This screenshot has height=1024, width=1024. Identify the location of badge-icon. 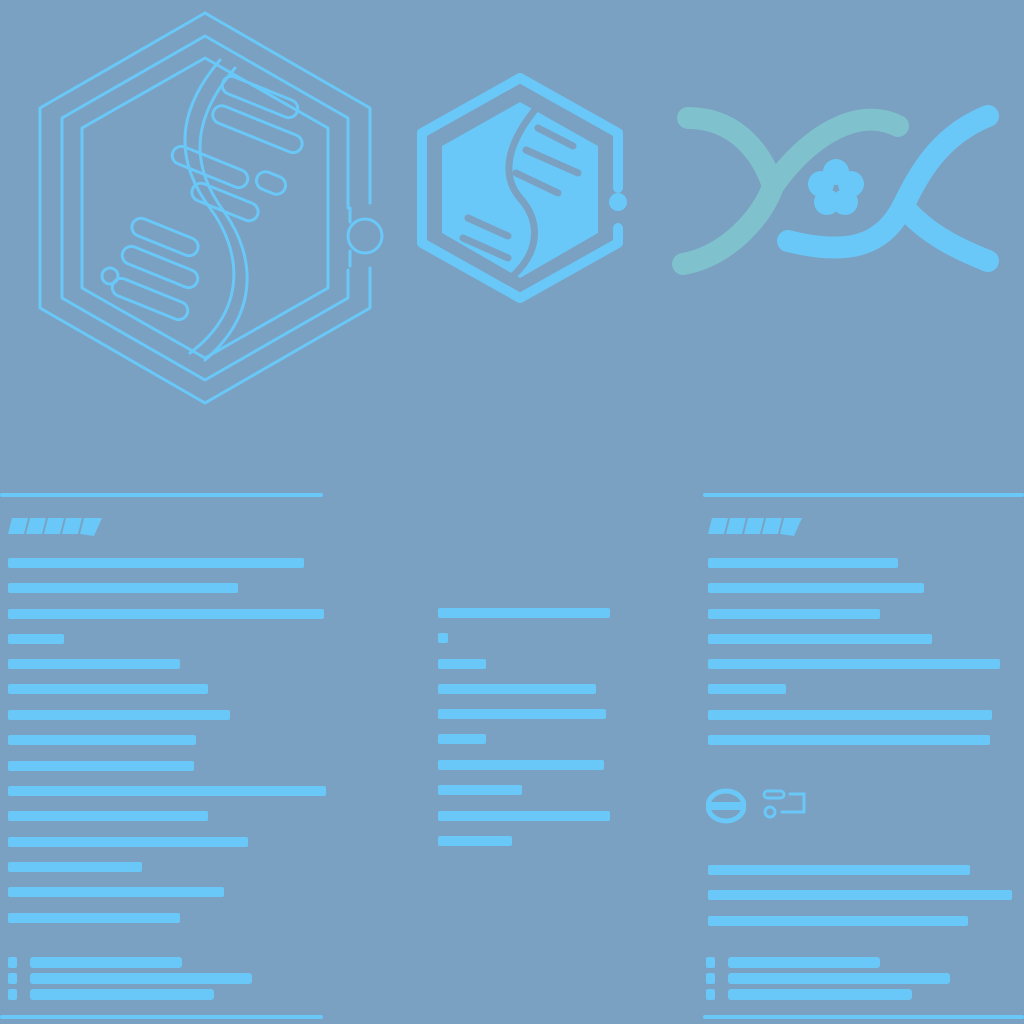
(726, 806).